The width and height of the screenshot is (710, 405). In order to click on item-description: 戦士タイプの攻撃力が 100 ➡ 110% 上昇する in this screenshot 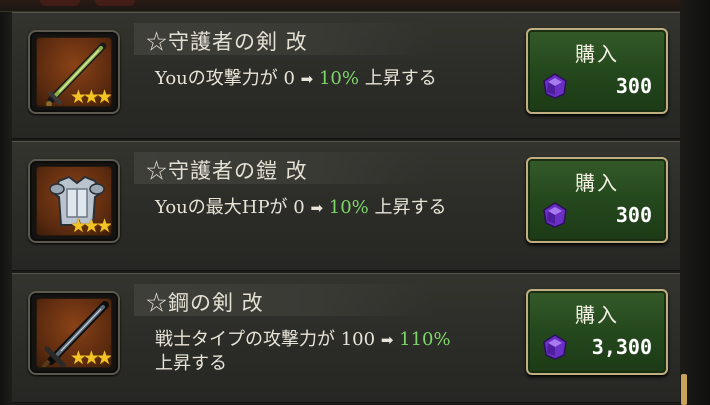, I will do `click(303, 352)`.